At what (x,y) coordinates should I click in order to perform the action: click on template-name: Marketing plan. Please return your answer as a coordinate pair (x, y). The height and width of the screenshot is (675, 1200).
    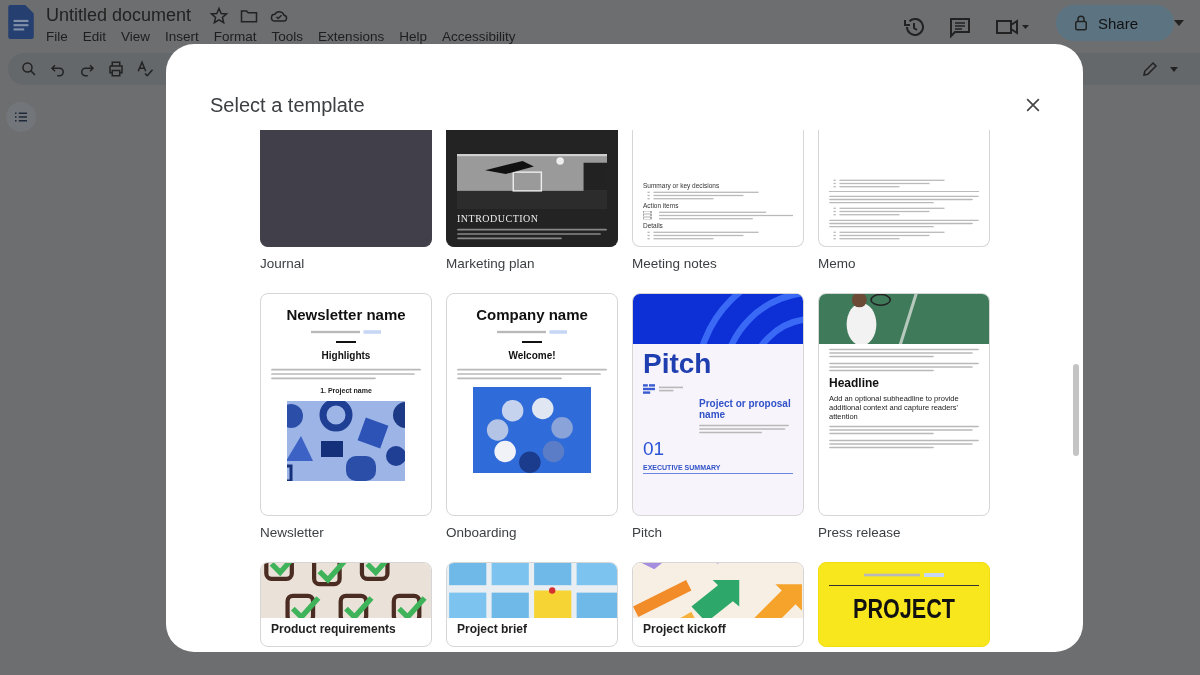
    Looking at the image, I should click on (532, 263).